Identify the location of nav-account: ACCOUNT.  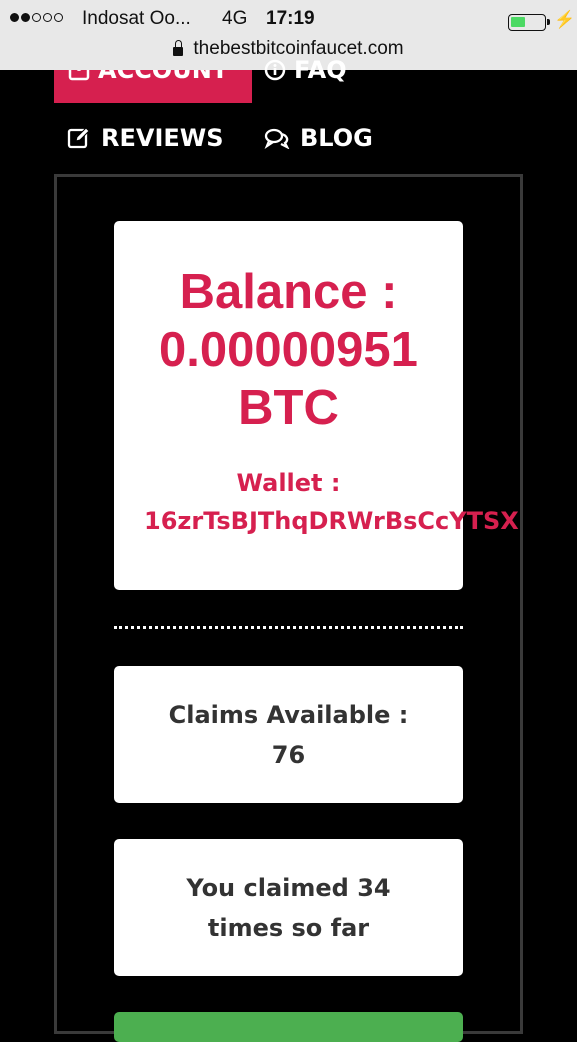
(153, 86).